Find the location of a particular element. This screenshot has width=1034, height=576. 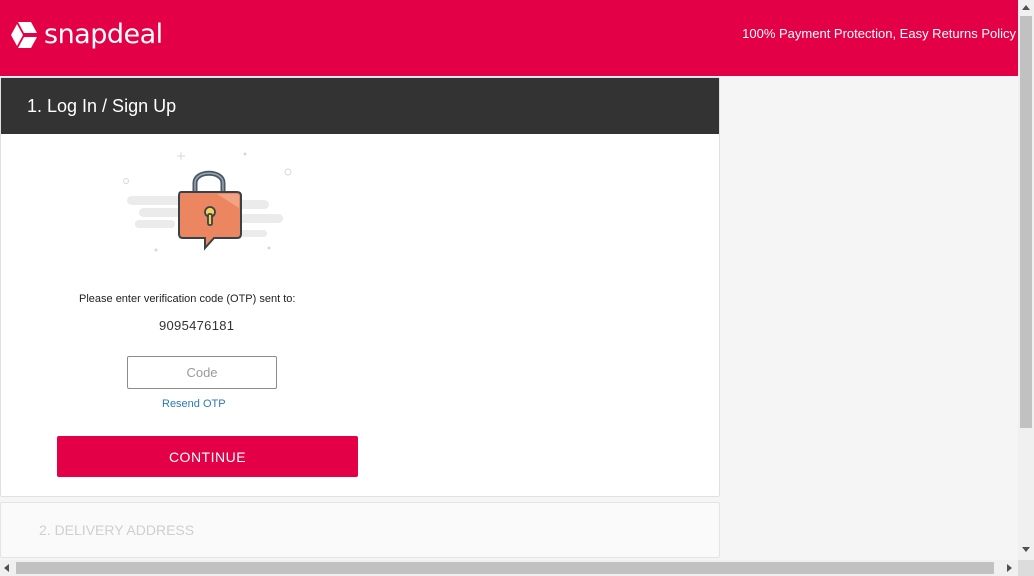

otp-code-input is located at coordinates (202, 372).